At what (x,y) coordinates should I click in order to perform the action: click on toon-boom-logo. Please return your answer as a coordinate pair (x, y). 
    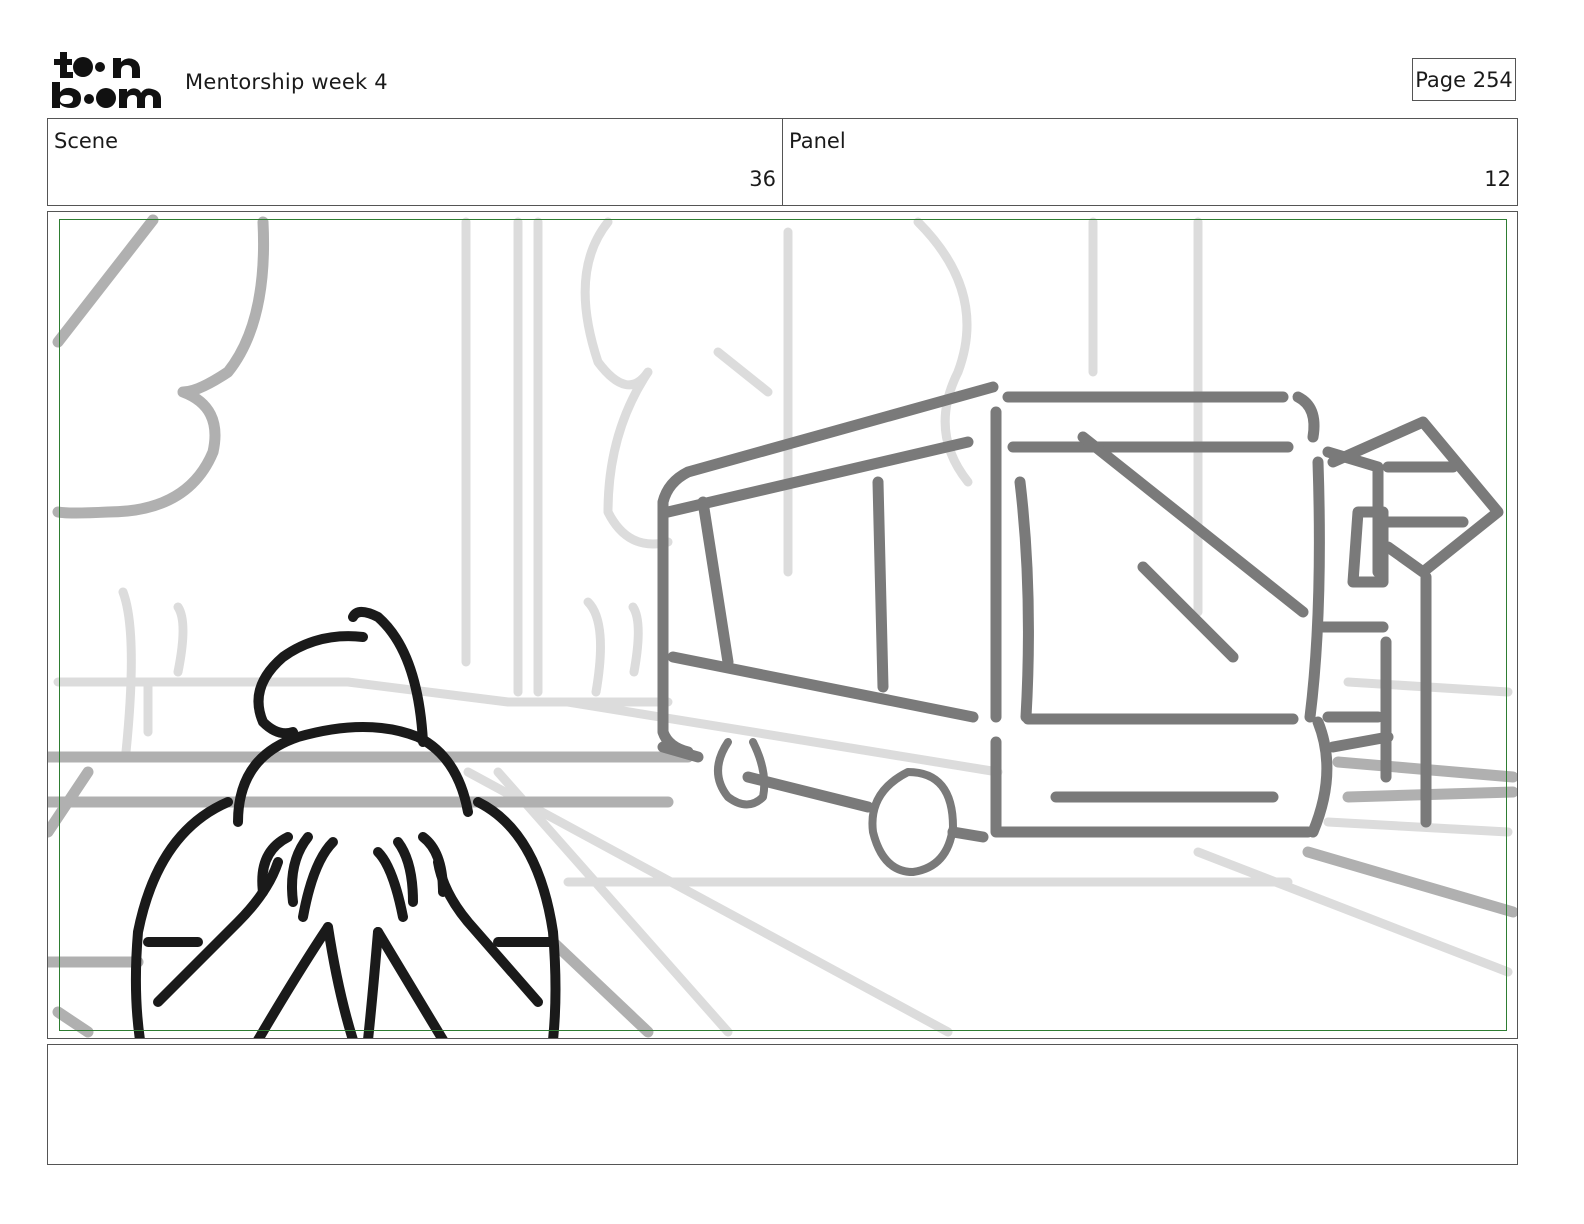
    Looking at the image, I should click on (106, 80).